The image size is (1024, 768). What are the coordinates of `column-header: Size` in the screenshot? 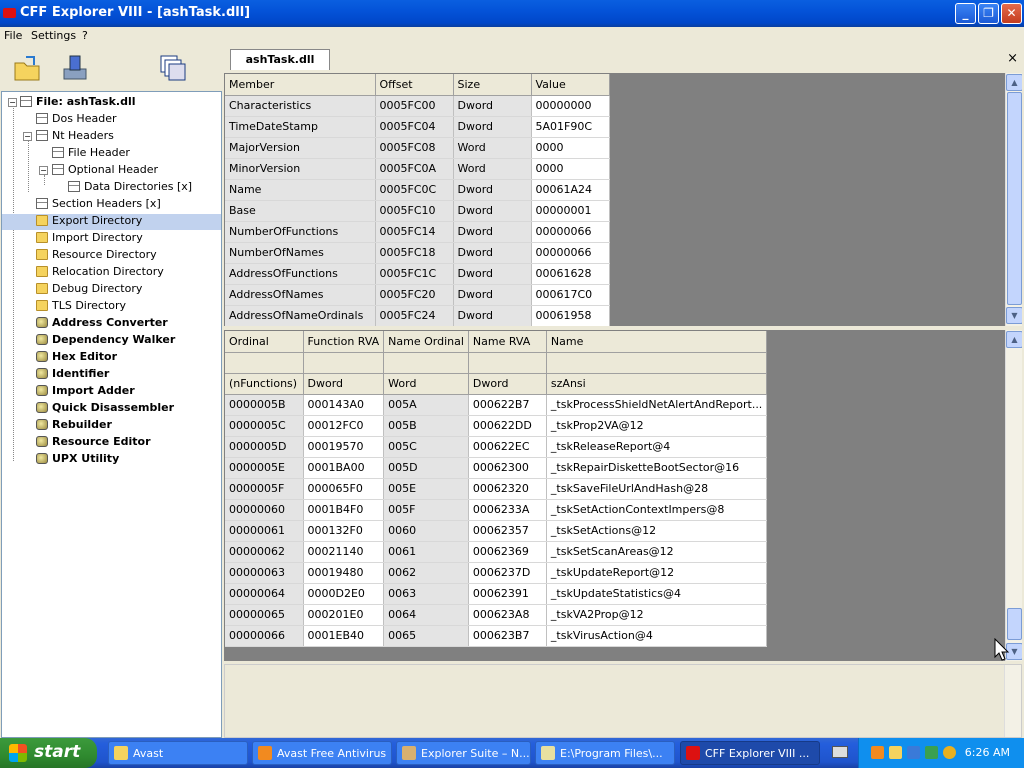 It's located at (492, 85).